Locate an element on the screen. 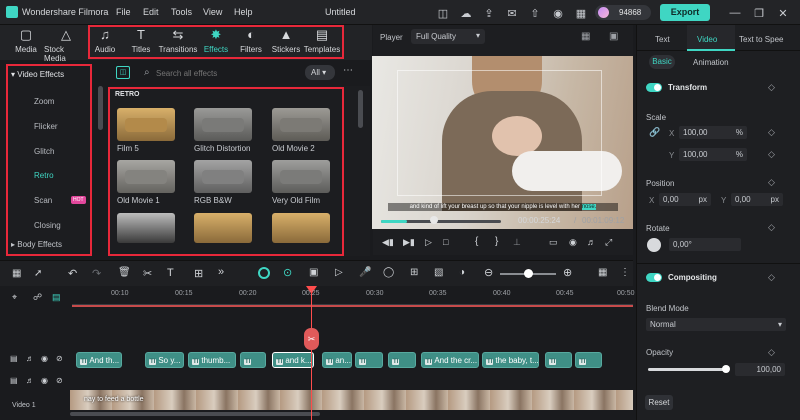  opacity-input: 100,00 is located at coordinates (760, 369).